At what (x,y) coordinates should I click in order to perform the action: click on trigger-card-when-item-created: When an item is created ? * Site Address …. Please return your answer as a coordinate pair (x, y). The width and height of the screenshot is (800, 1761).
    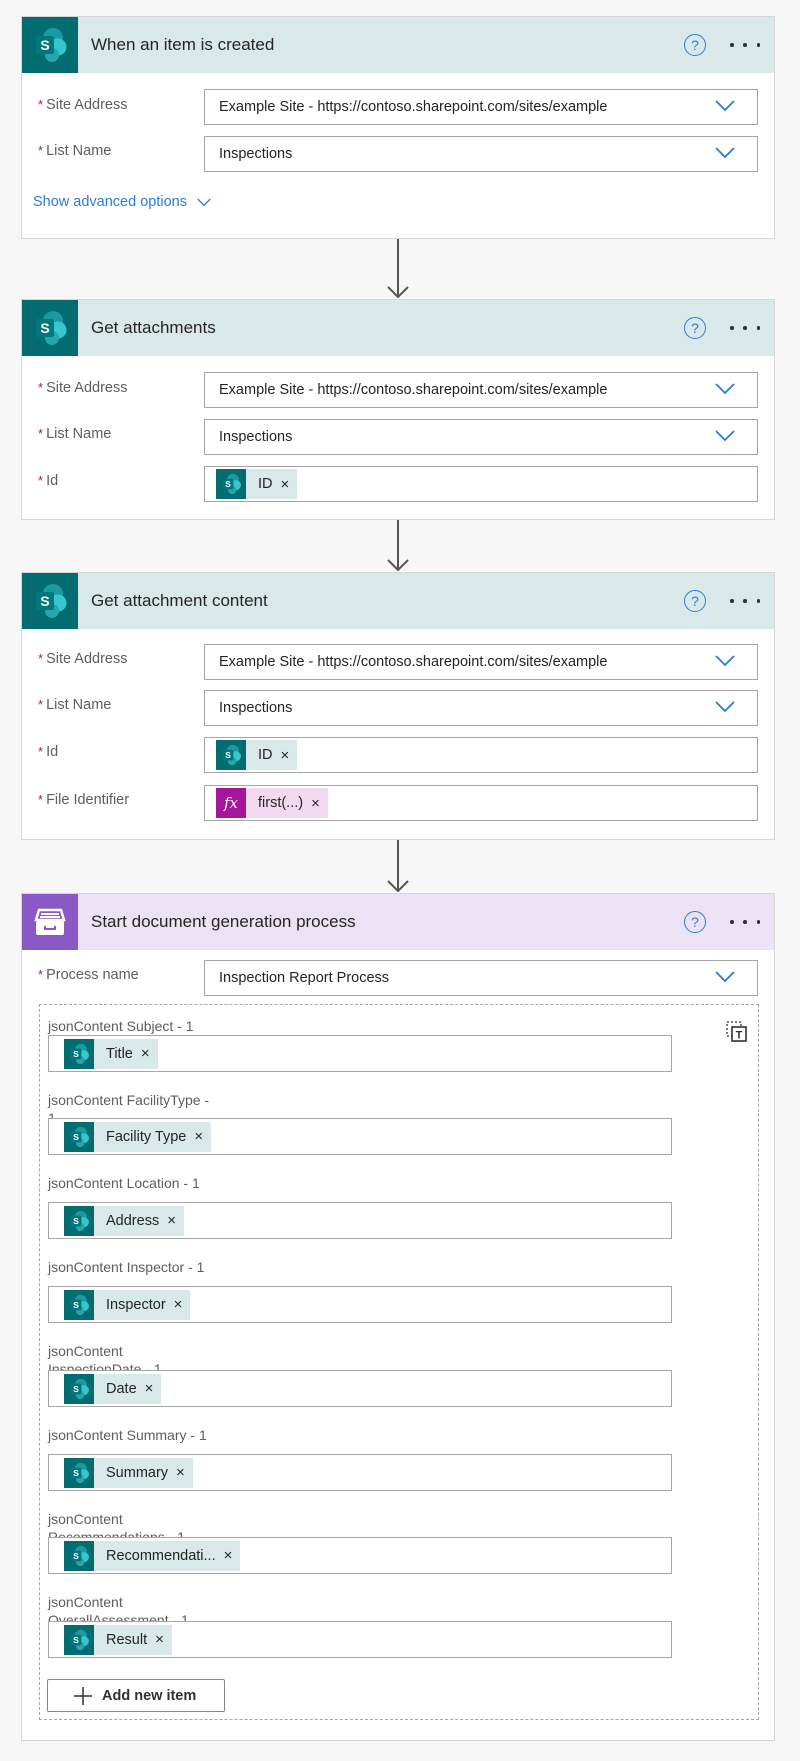
    Looking at the image, I should click on (398, 127).